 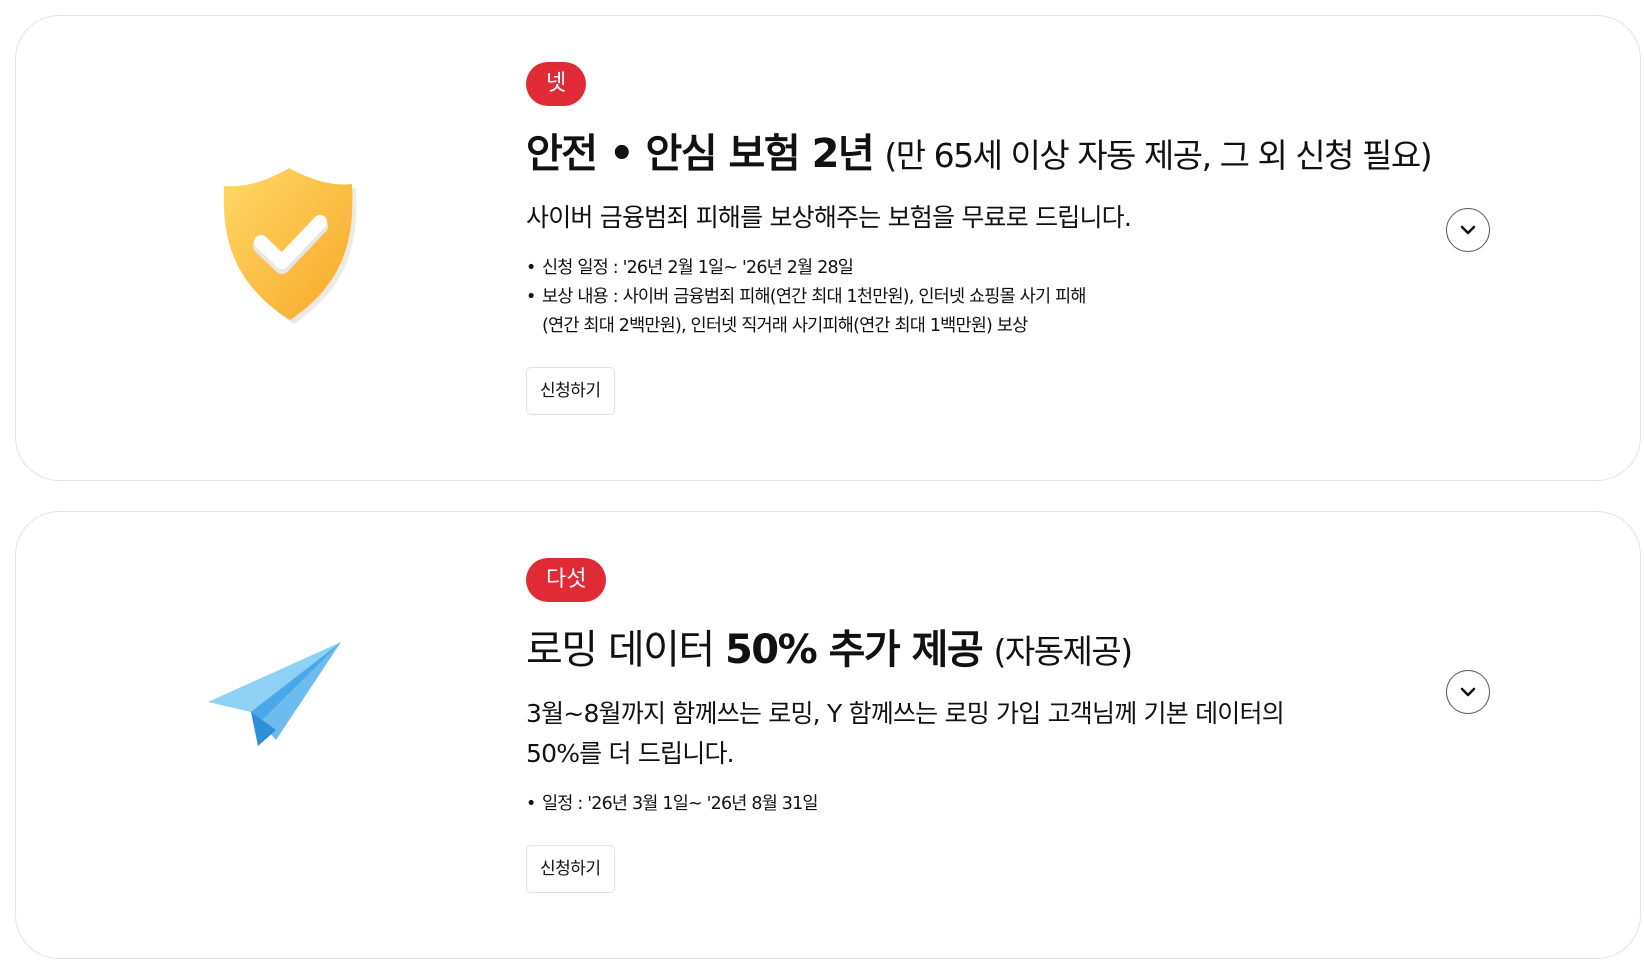 What do you see at coordinates (854, 650) in the screenshot?
I see `card-title-strong: 50% 추가 제공` at bounding box center [854, 650].